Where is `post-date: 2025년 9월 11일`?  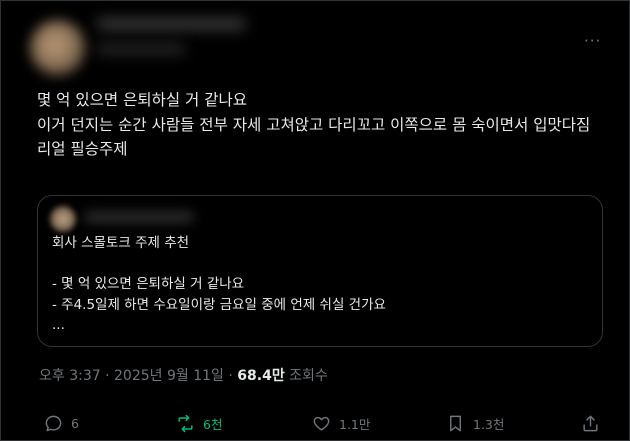
post-date: 2025년 9월 11일 is located at coordinates (169, 376).